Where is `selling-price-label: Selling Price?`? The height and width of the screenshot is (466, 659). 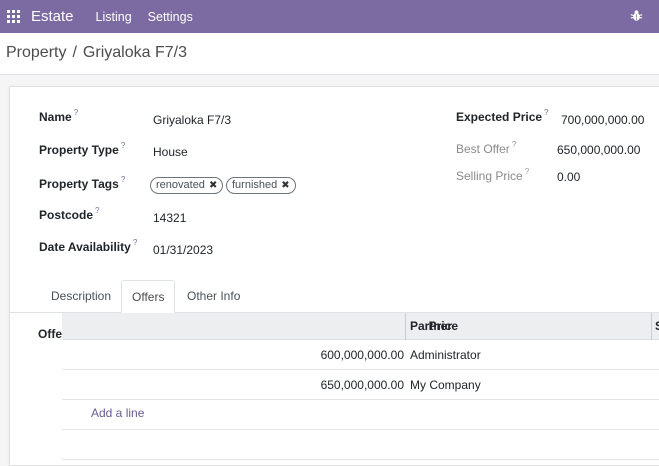
selling-price-label: Selling Price? is located at coordinates (492, 176).